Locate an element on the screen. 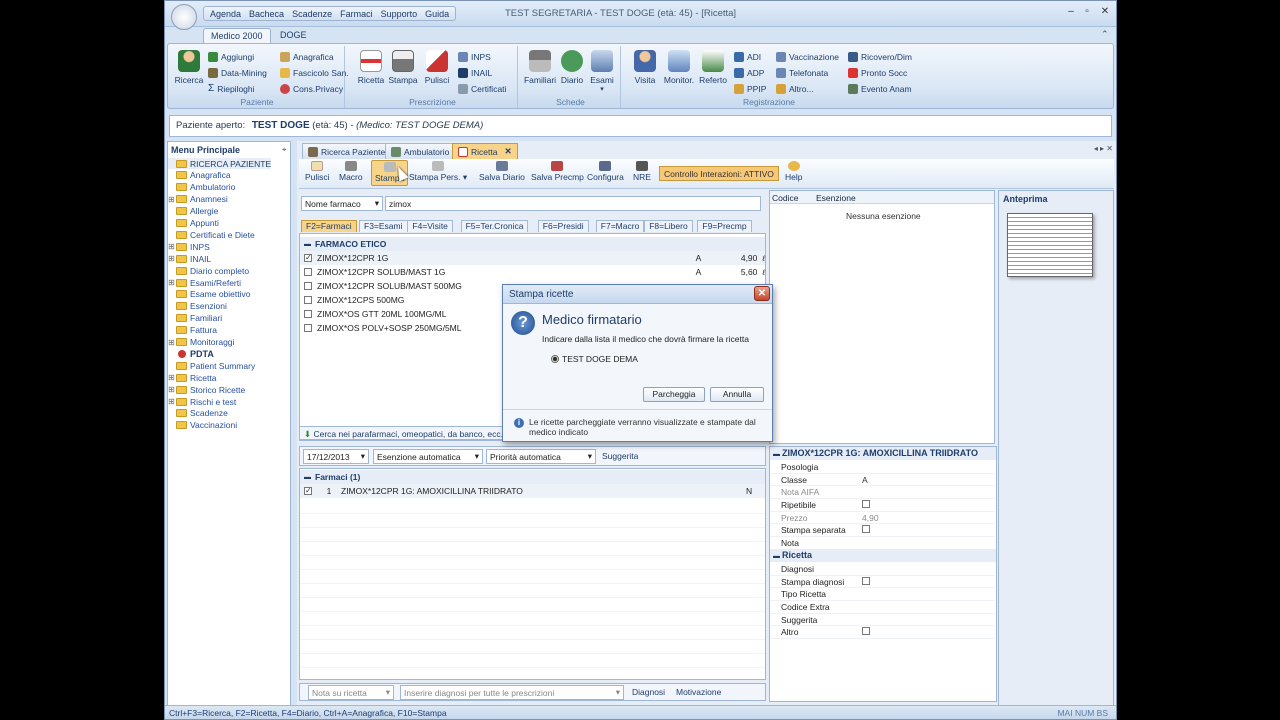 This screenshot has height=720, width=1280. anagrafica-button: Anagrafica is located at coordinates (307, 56).